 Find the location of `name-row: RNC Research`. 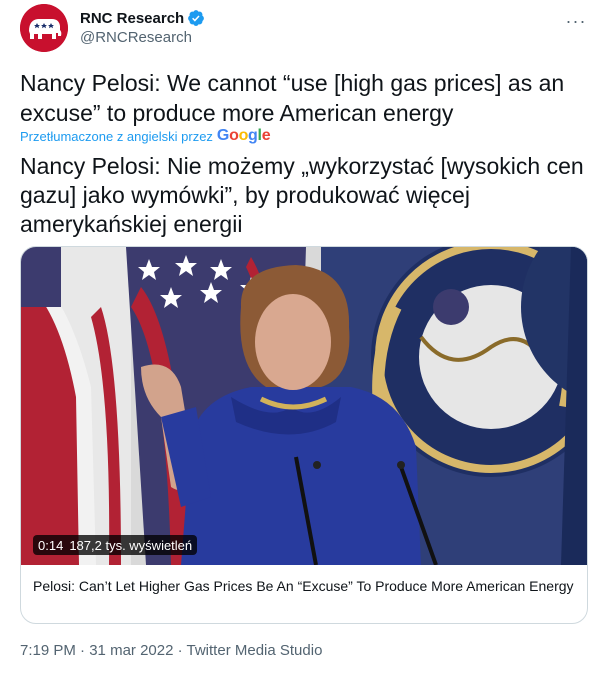

name-row: RNC Research is located at coordinates (142, 18).